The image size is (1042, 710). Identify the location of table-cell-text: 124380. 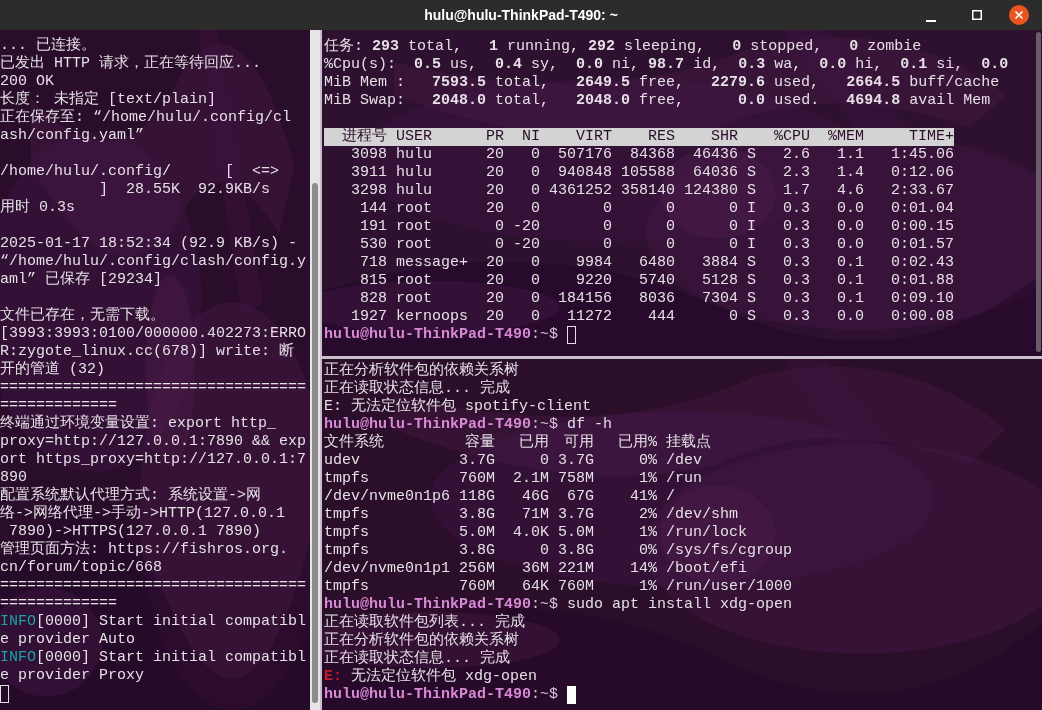
(710, 191).